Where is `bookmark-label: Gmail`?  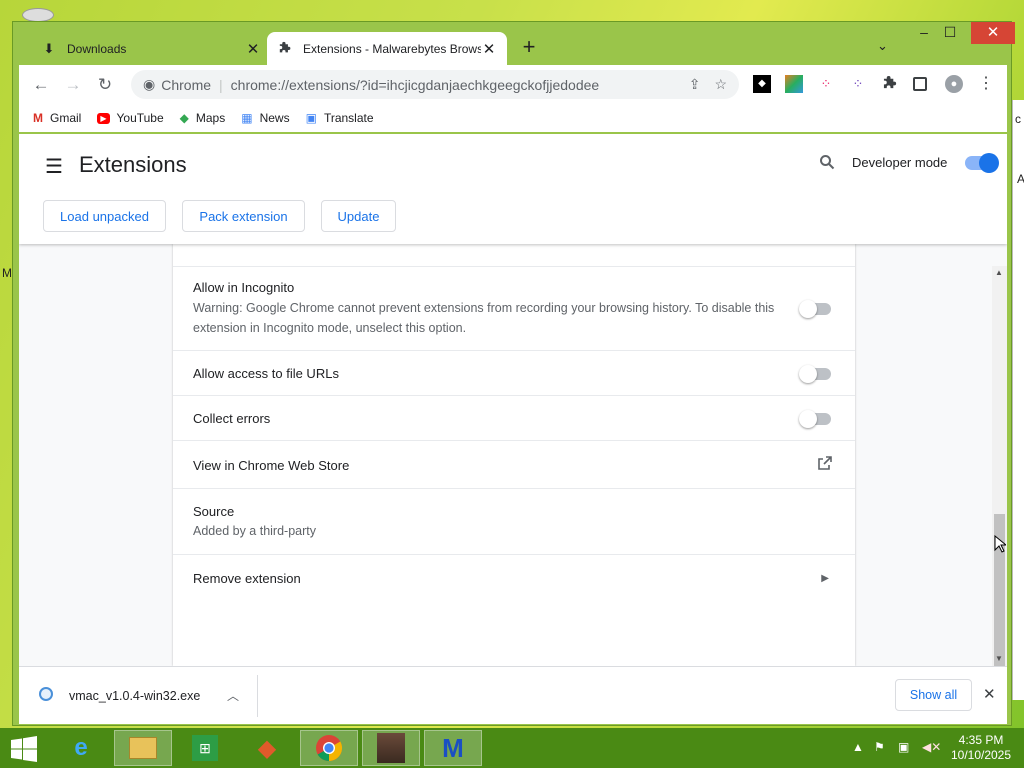
bookmark-label: Gmail is located at coordinates (66, 118).